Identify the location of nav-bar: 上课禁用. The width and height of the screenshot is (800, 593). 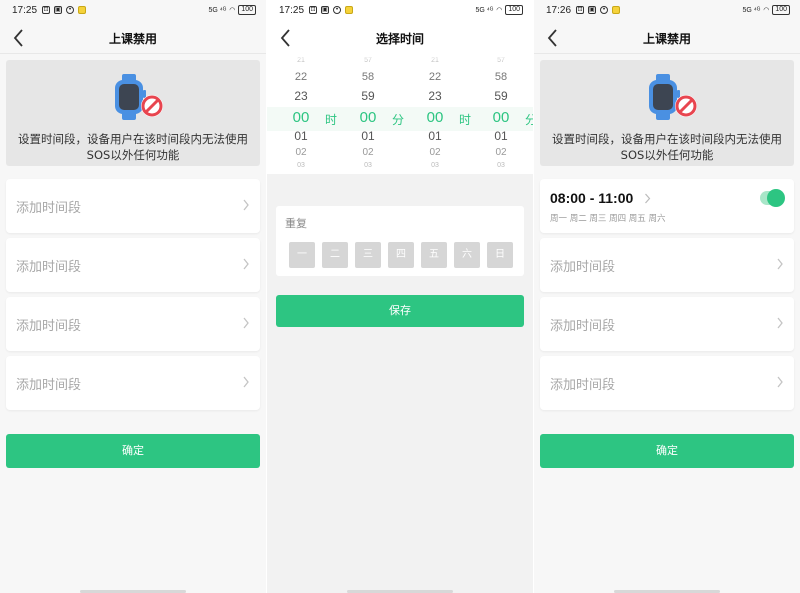
(133, 38).